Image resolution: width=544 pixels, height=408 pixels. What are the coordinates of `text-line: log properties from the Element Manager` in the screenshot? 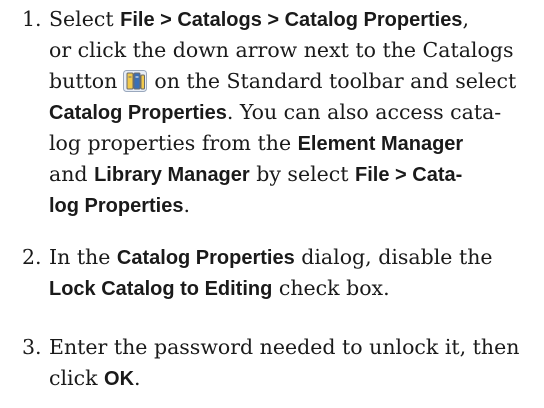 It's located at (296, 143).